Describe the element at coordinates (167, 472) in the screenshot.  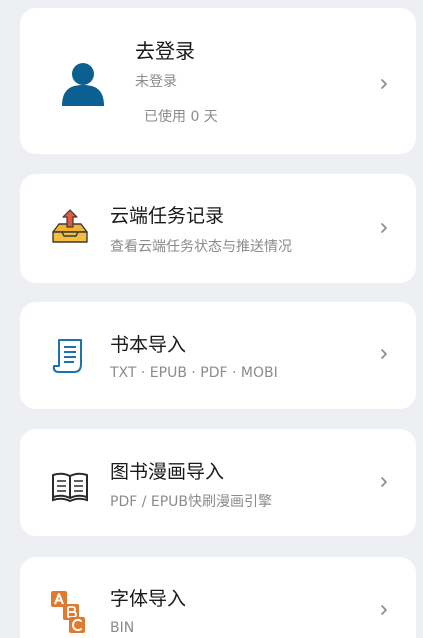
I see `menu-item-title: 图书漫画导入` at that location.